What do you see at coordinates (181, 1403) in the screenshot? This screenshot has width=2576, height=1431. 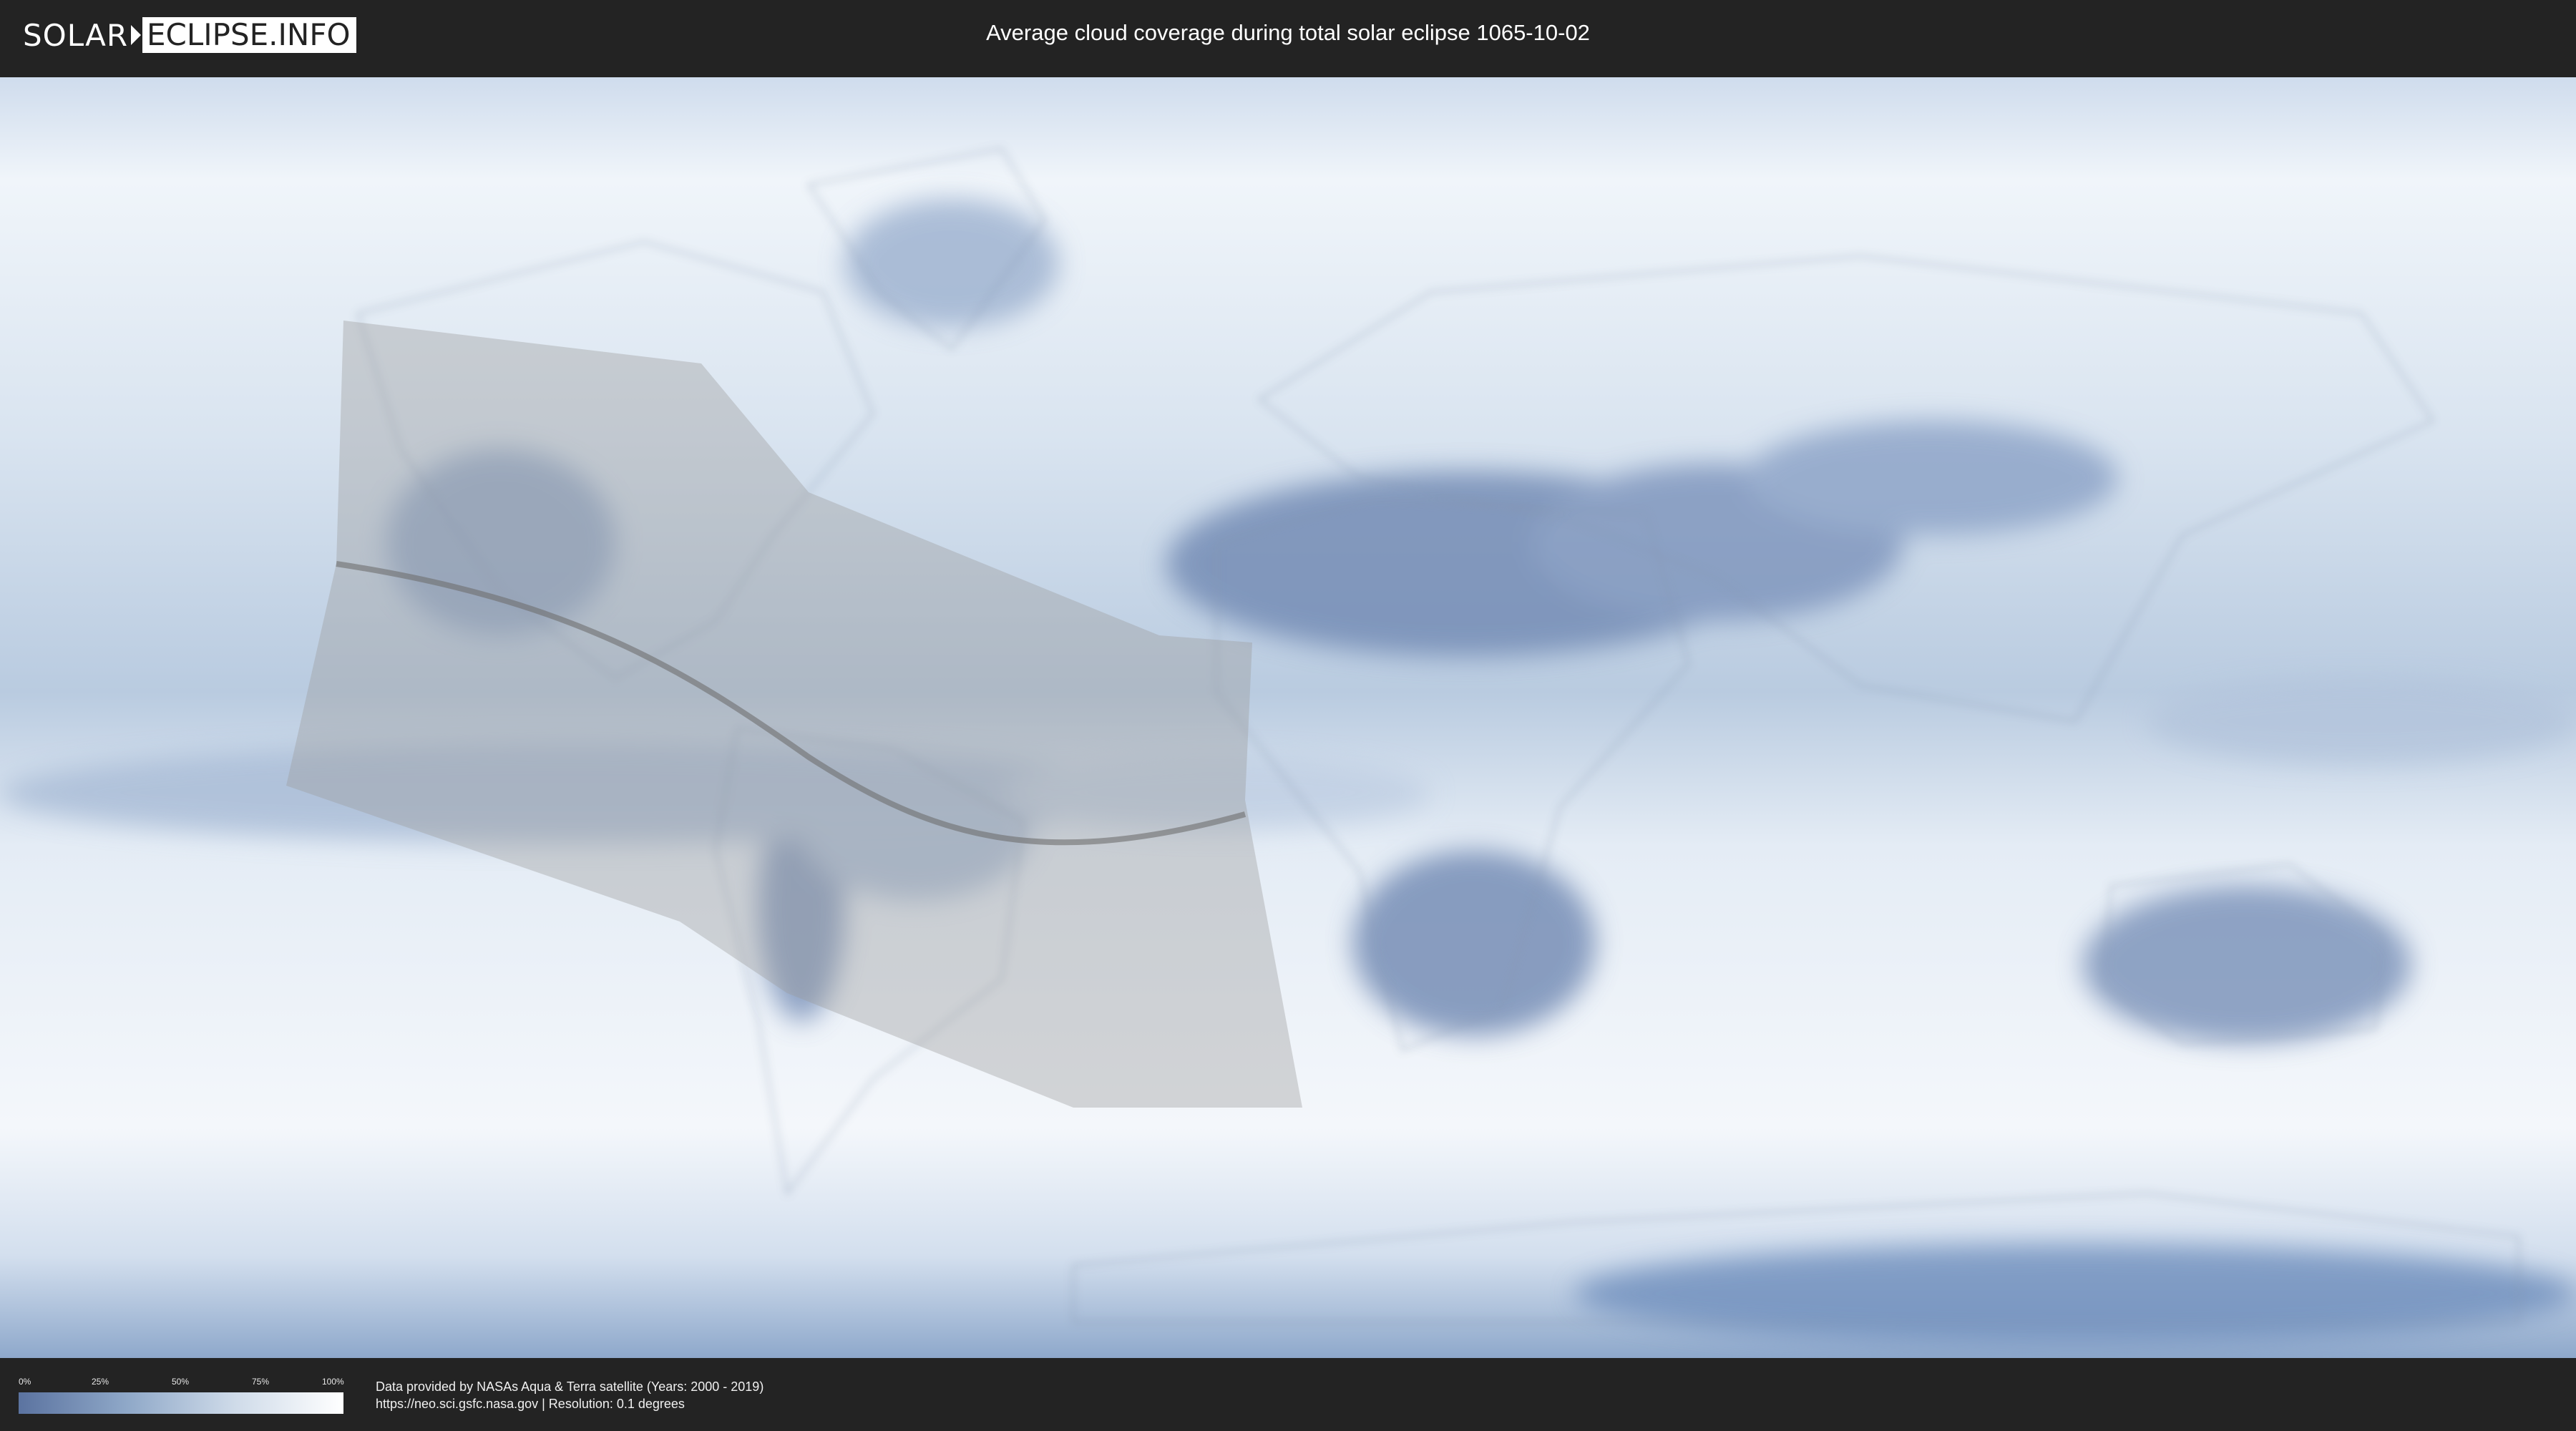 I see `cloud-coverage-legend-bar` at bounding box center [181, 1403].